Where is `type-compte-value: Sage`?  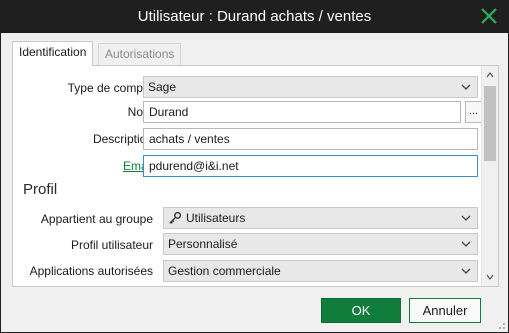 type-compte-value: Sage is located at coordinates (162, 87).